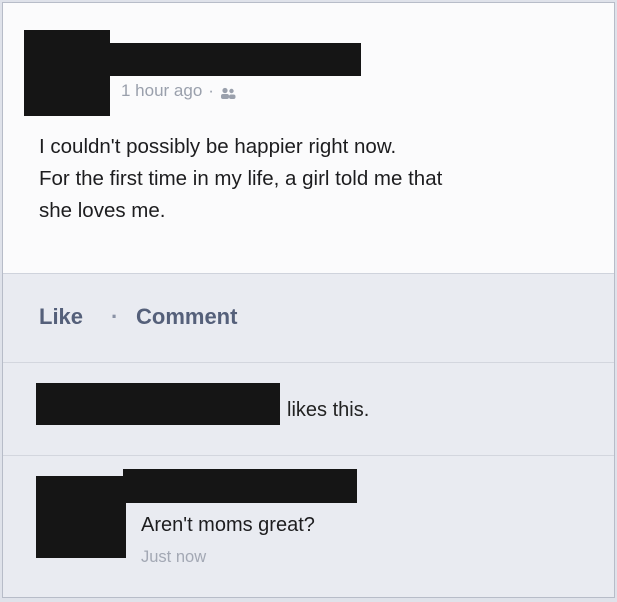  Describe the element at coordinates (228, 92) in the screenshot. I see `friends-icon` at that location.